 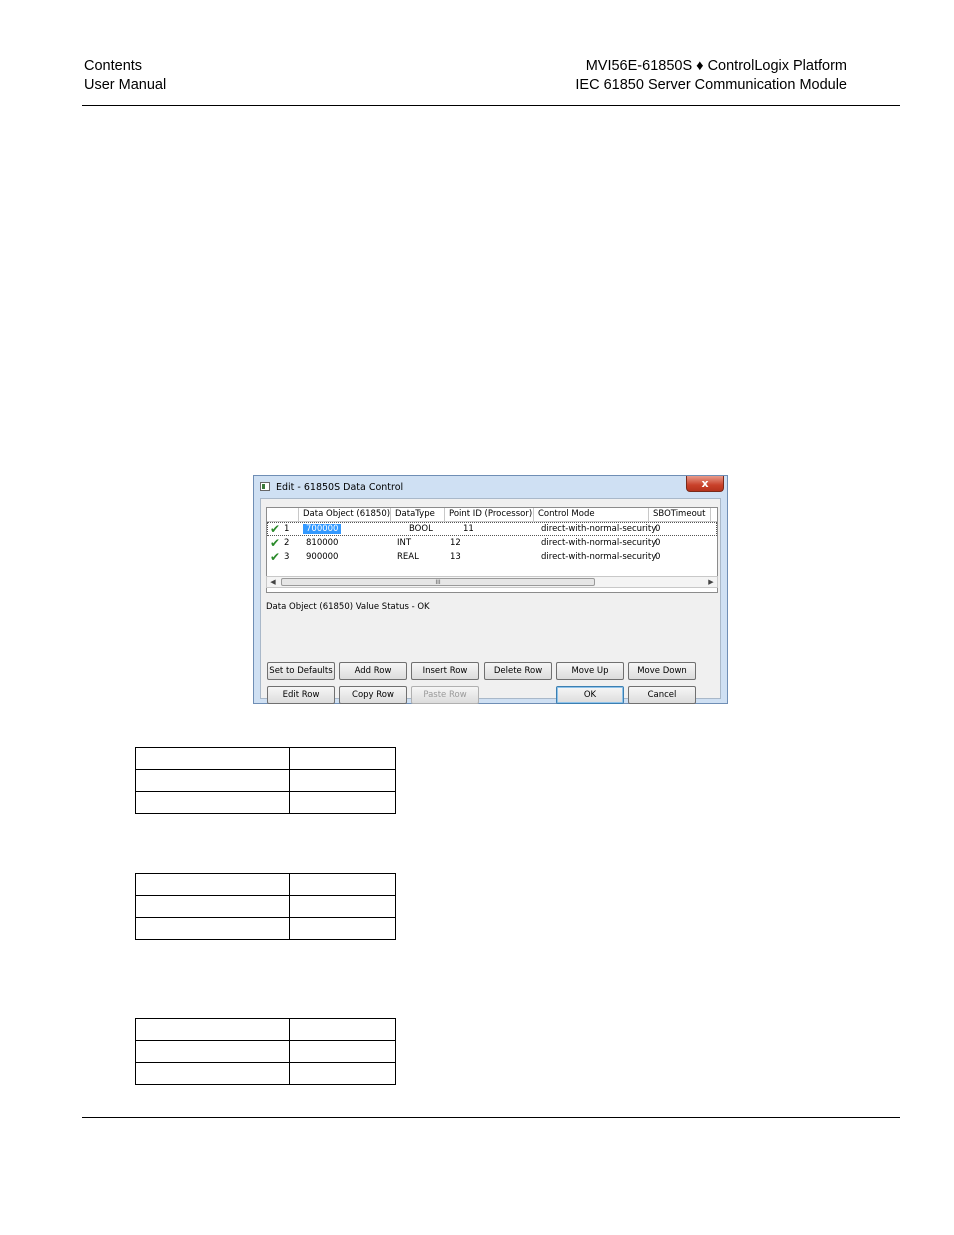 I want to click on column-header-data-object: Data Object (61850), so click(x=345, y=514).